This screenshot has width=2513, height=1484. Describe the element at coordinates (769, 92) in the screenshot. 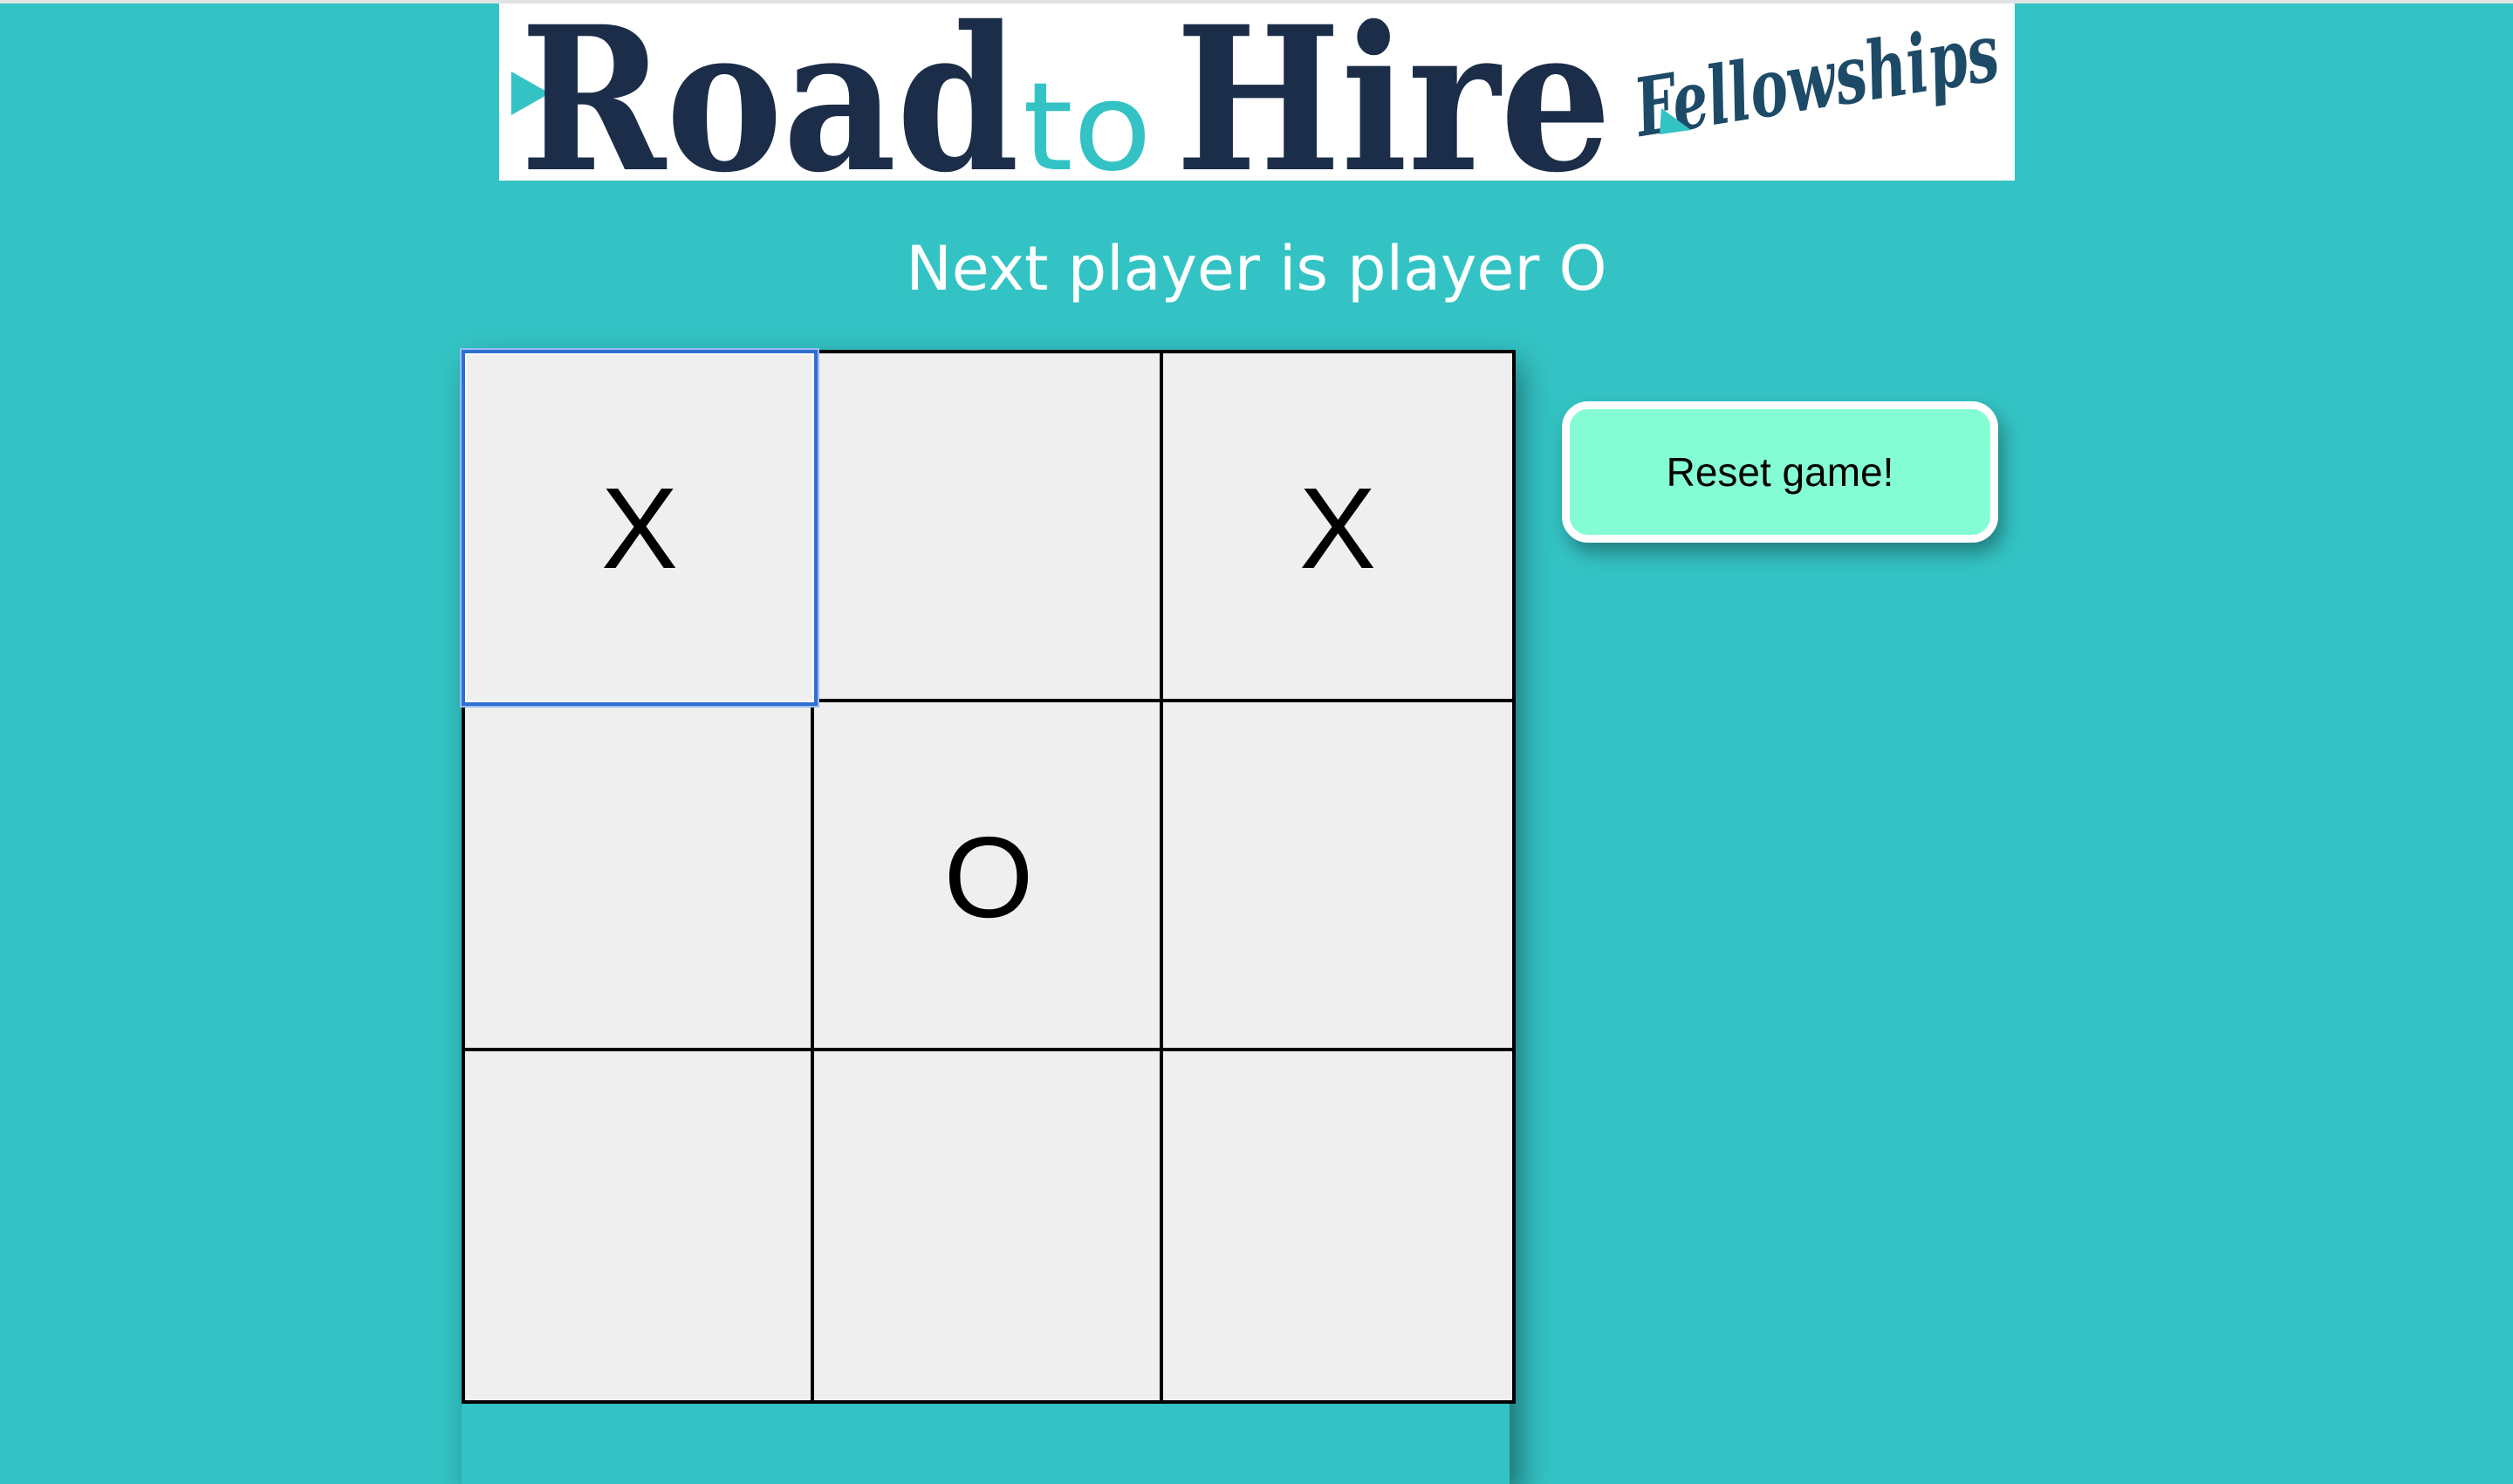

I see `logo-road-text: Road` at that location.